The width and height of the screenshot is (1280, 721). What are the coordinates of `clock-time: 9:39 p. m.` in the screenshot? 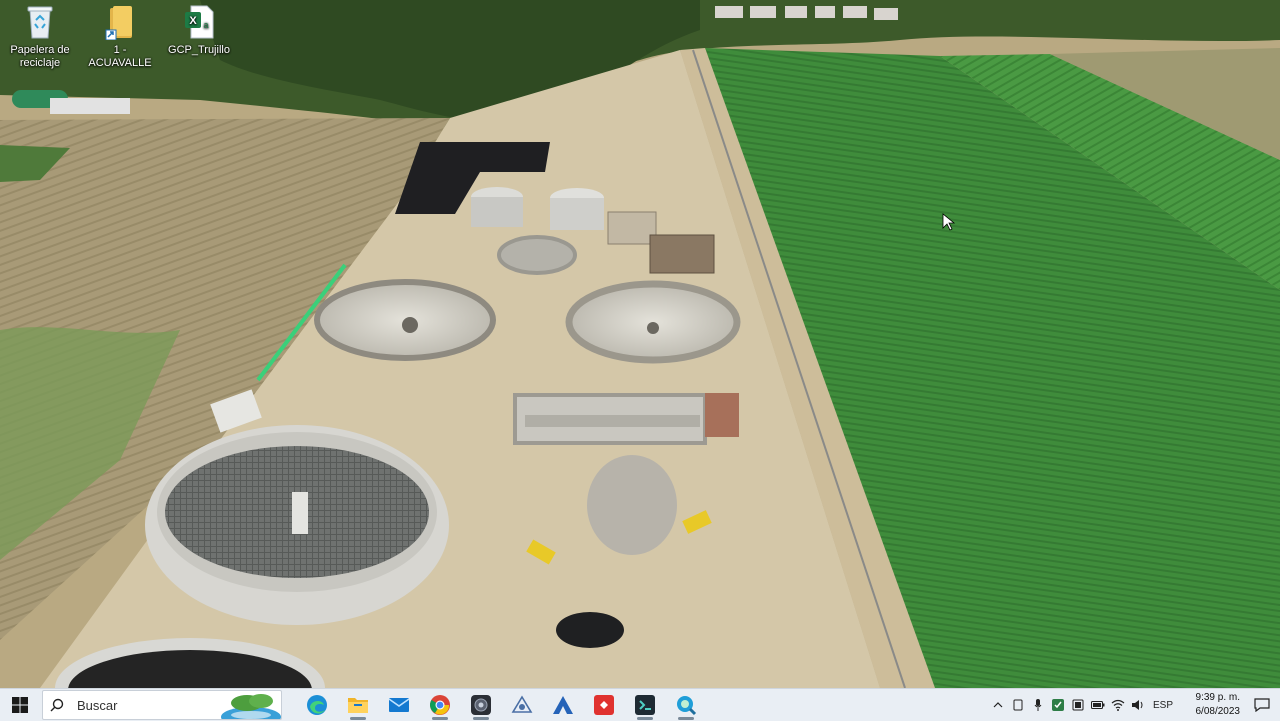 It's located at (1217, 697).